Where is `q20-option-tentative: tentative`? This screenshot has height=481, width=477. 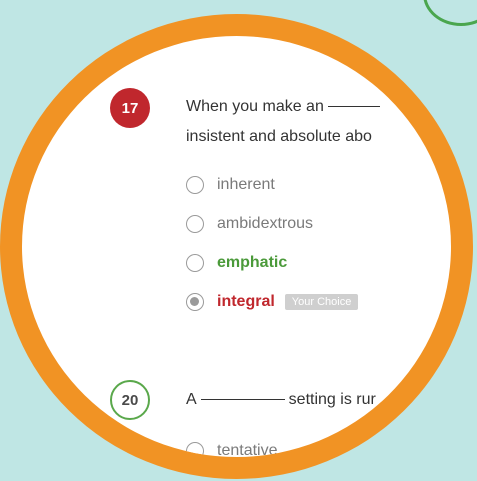 q20-option-tentative: tentative is located at coordinates (232, 450).